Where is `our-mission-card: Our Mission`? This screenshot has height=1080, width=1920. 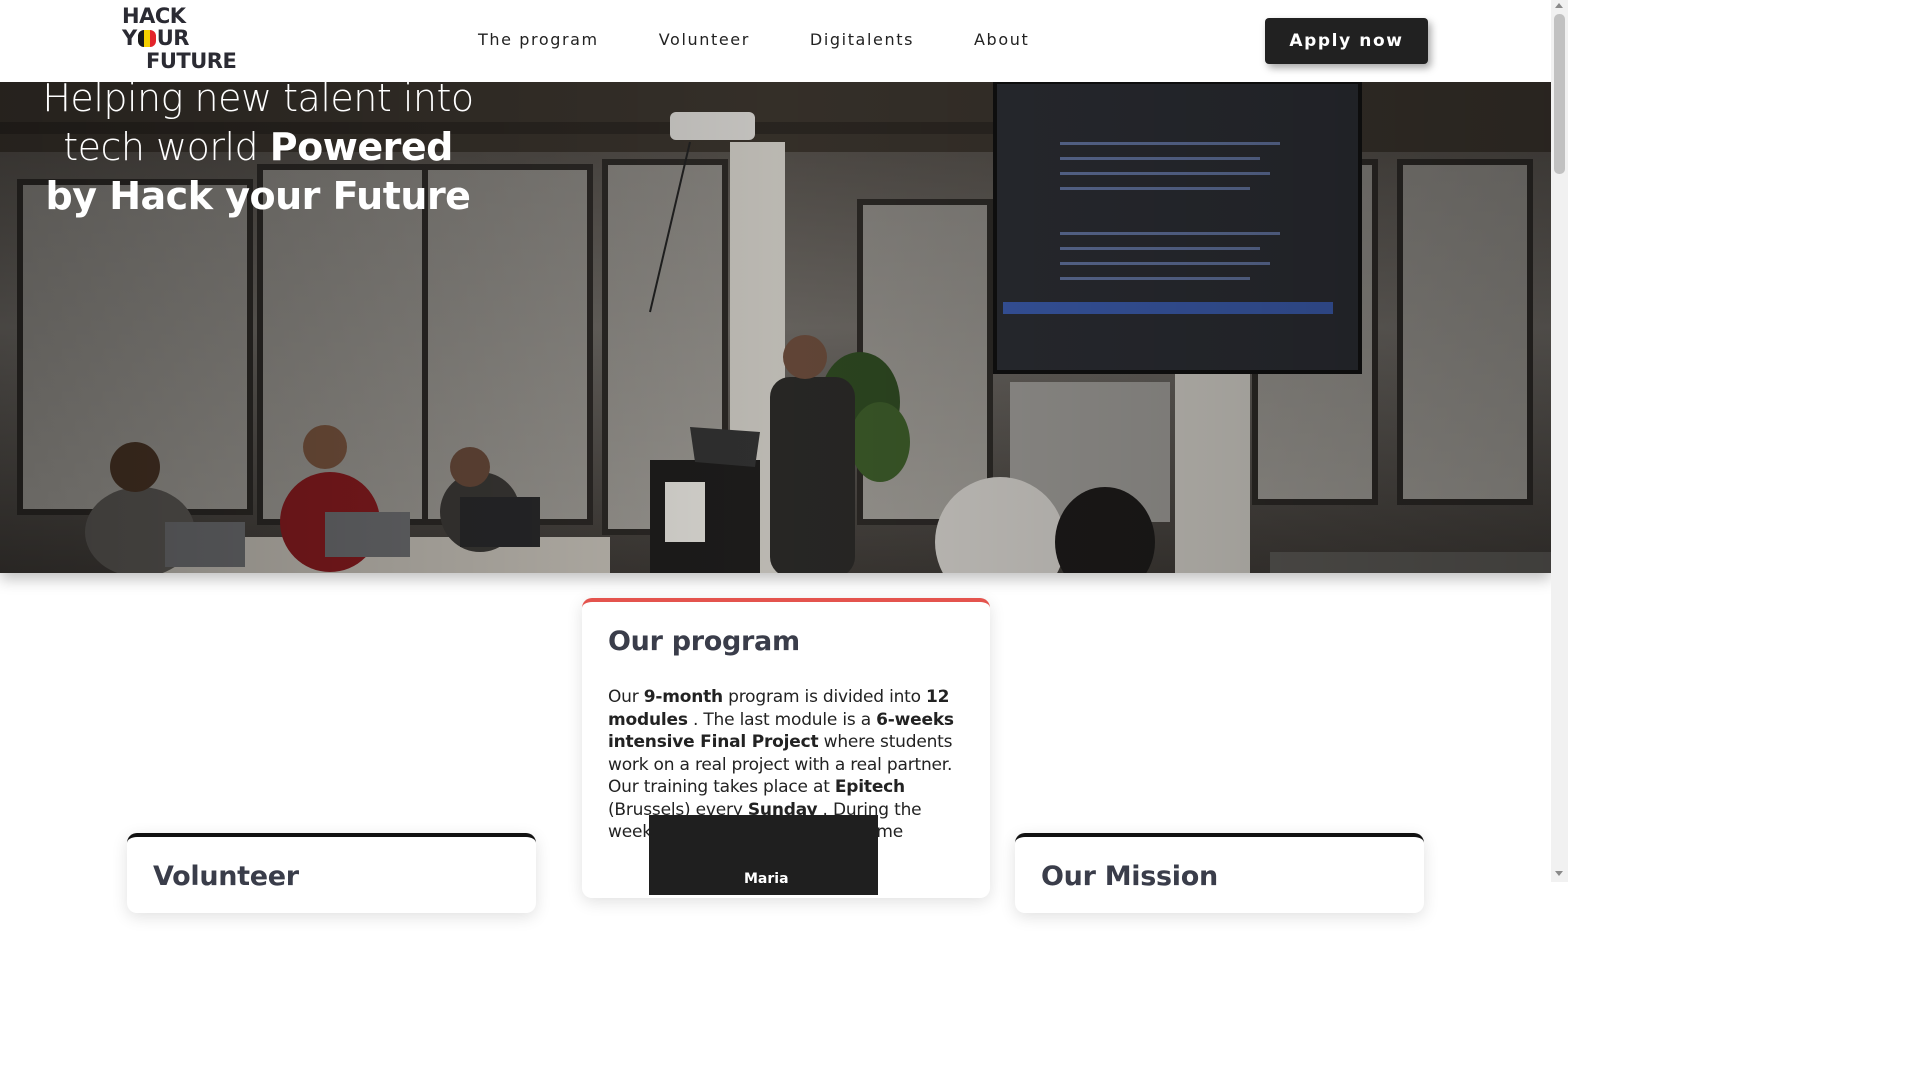 our-mission-card: Our Mission is located at coordinates (1219, 873).